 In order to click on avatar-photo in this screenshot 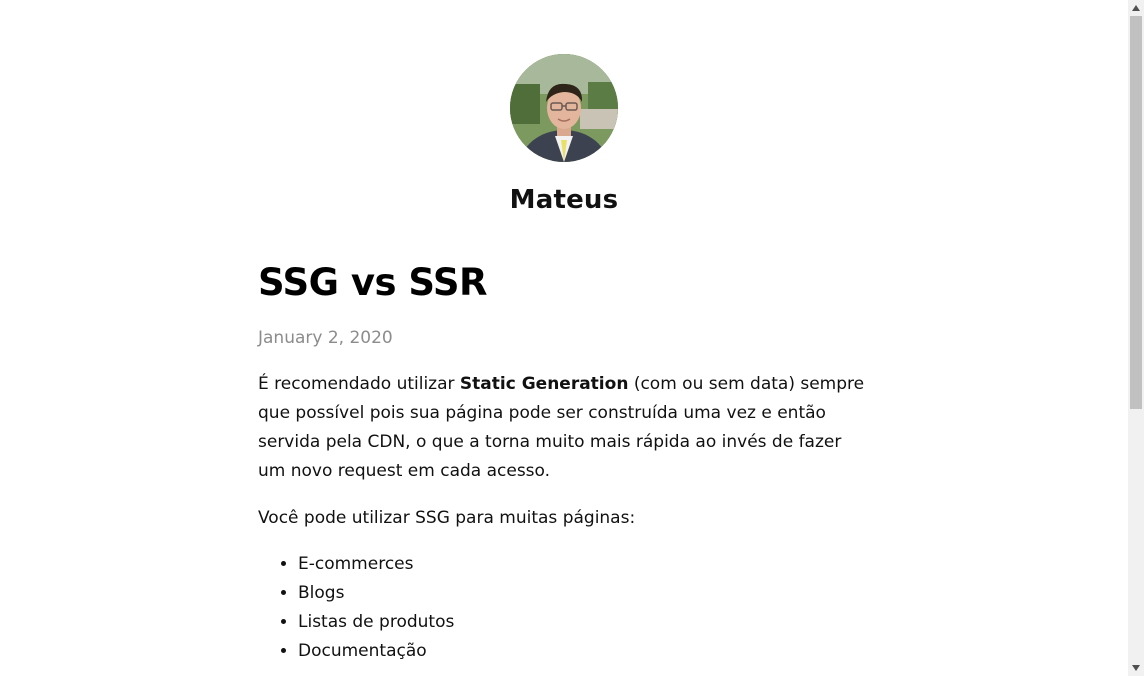, I will do `click(564, 108)`.